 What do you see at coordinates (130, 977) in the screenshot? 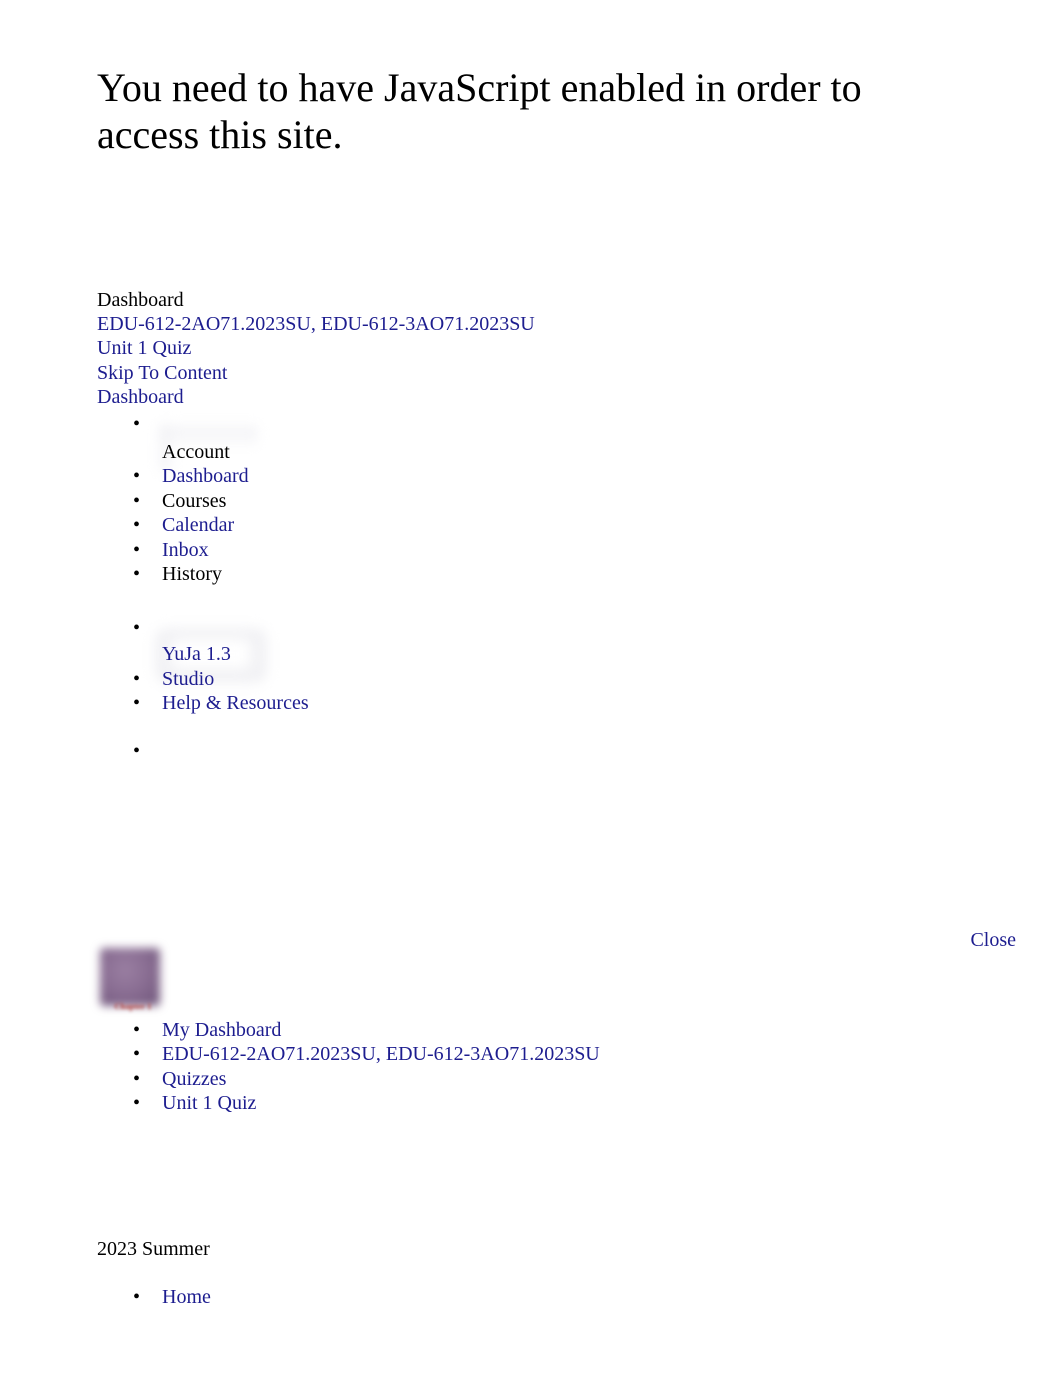
I see `course-thumbnail-image` at bounding box center [130, 977].